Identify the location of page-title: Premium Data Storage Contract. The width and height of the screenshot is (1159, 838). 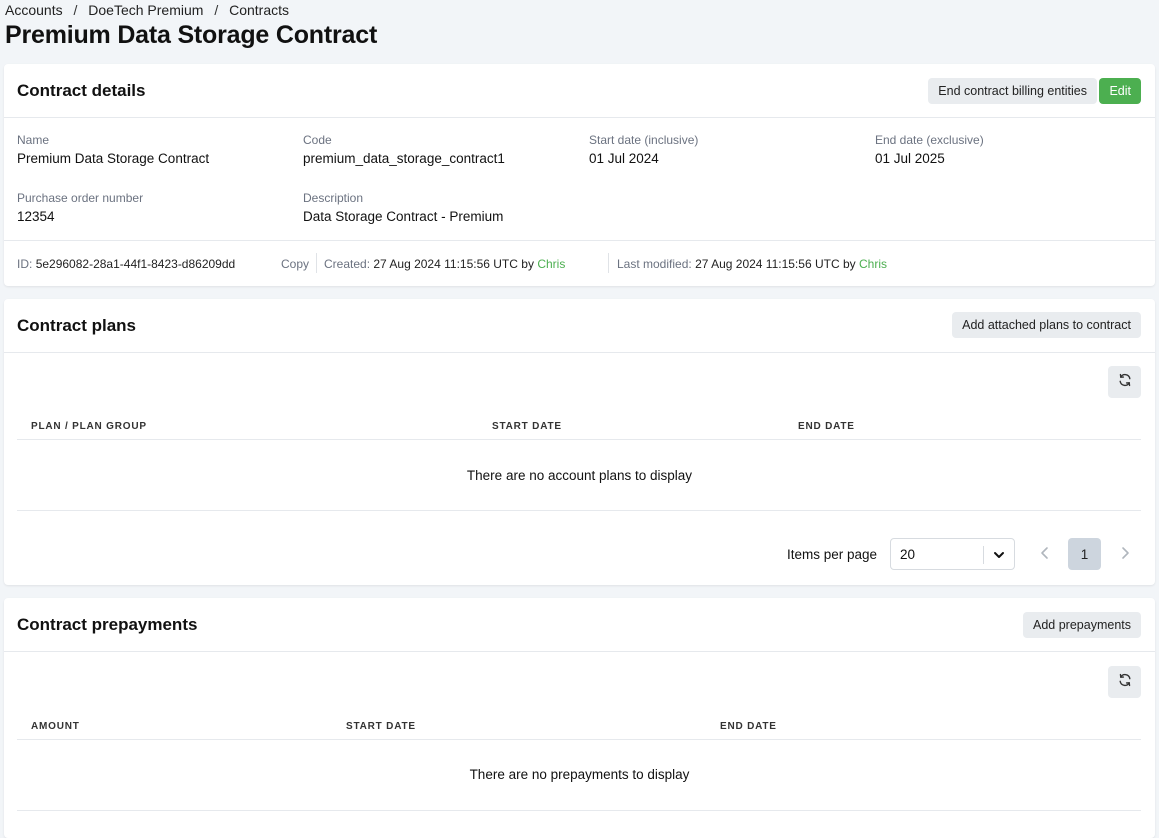
(191, 35).